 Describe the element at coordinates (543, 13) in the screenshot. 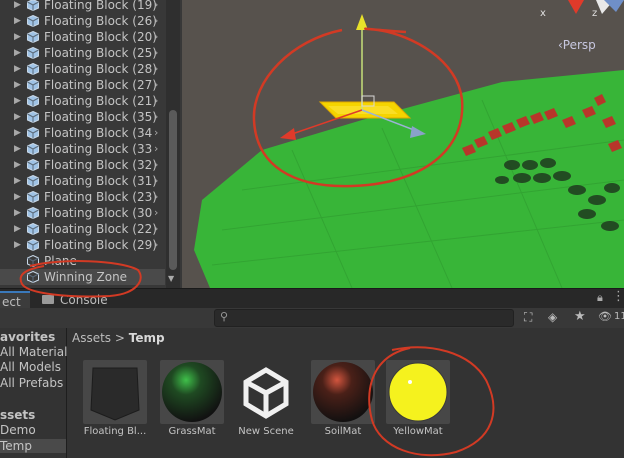

I see `axis-x-label: x` at that location.